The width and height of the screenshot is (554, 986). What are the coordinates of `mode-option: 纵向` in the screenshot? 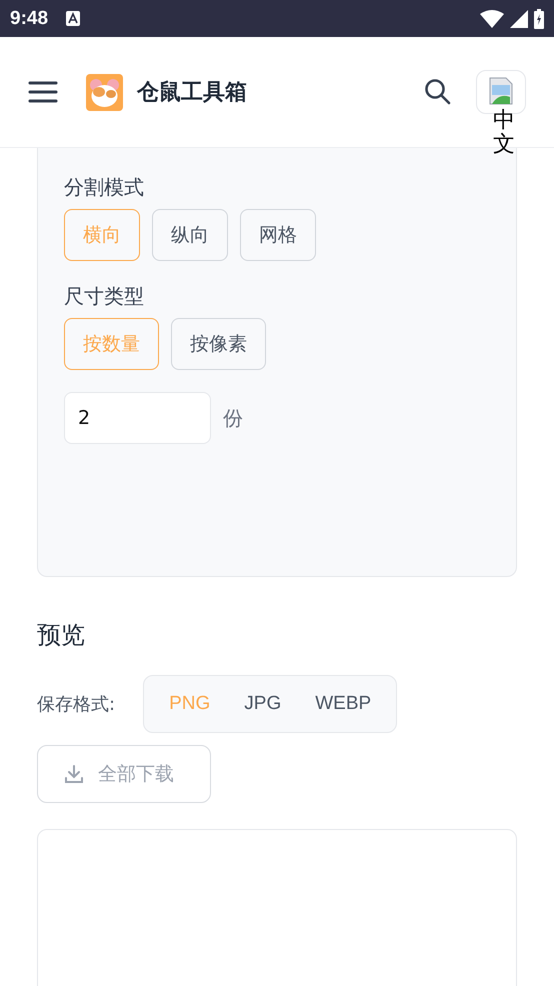 It's located at (190, 235).